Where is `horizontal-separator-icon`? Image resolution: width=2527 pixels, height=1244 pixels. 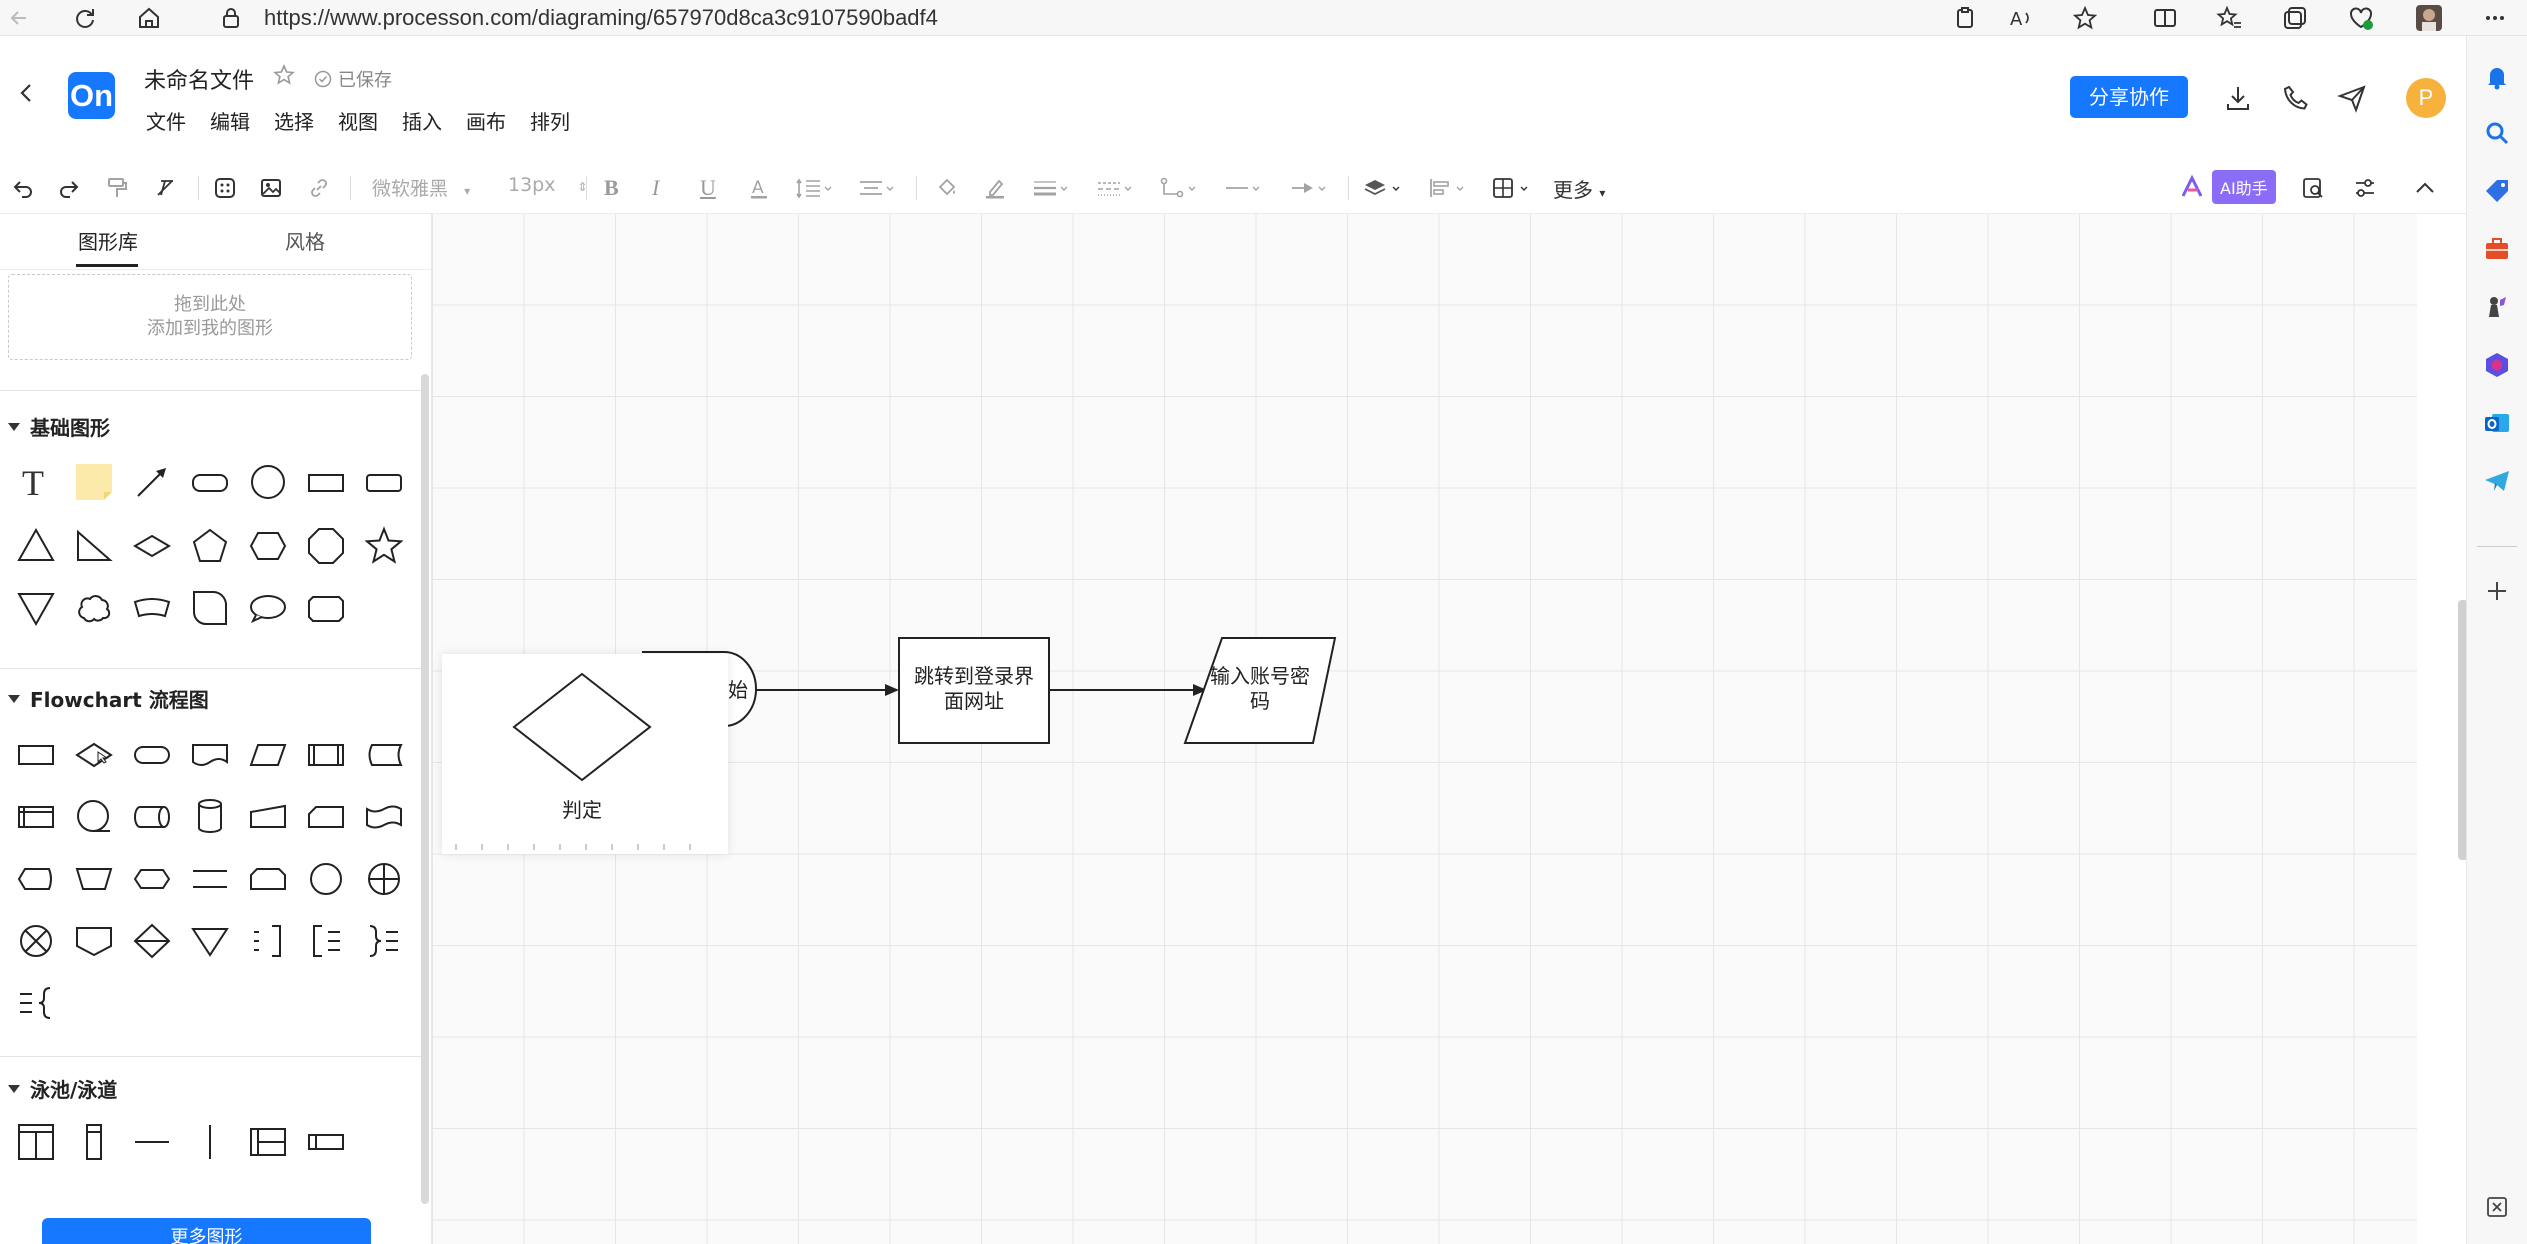 horizontal-separator-icon is located at coordinates (152, 1142).